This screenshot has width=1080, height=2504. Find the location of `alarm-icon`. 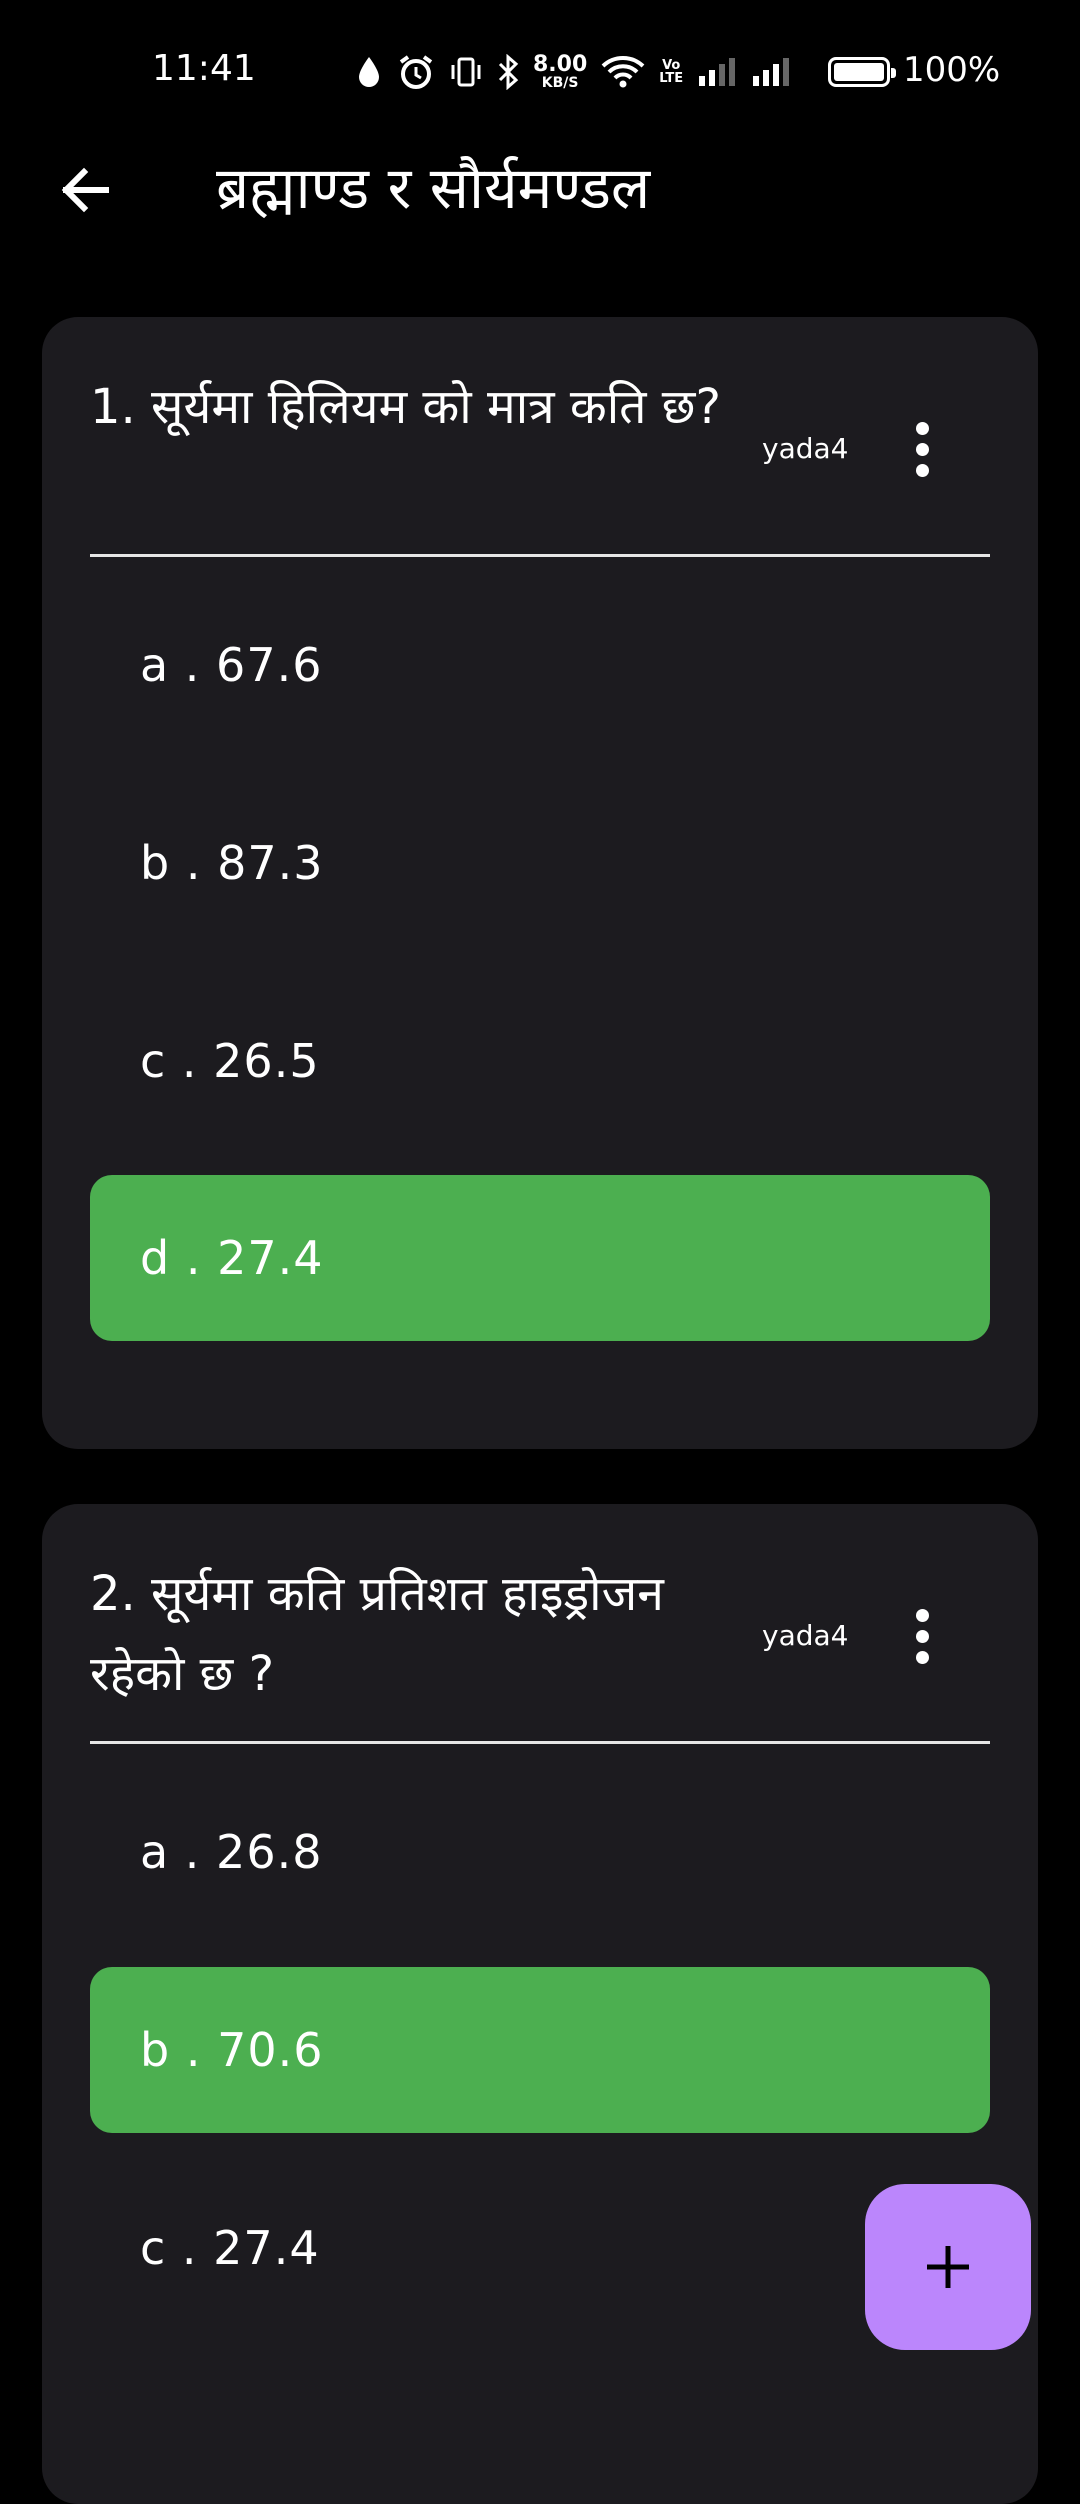

alarm-icon is located at coordinates (416, 72).